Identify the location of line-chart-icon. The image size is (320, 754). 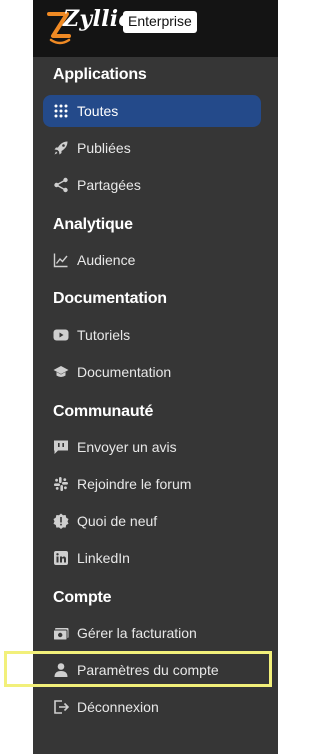
(61, 260).